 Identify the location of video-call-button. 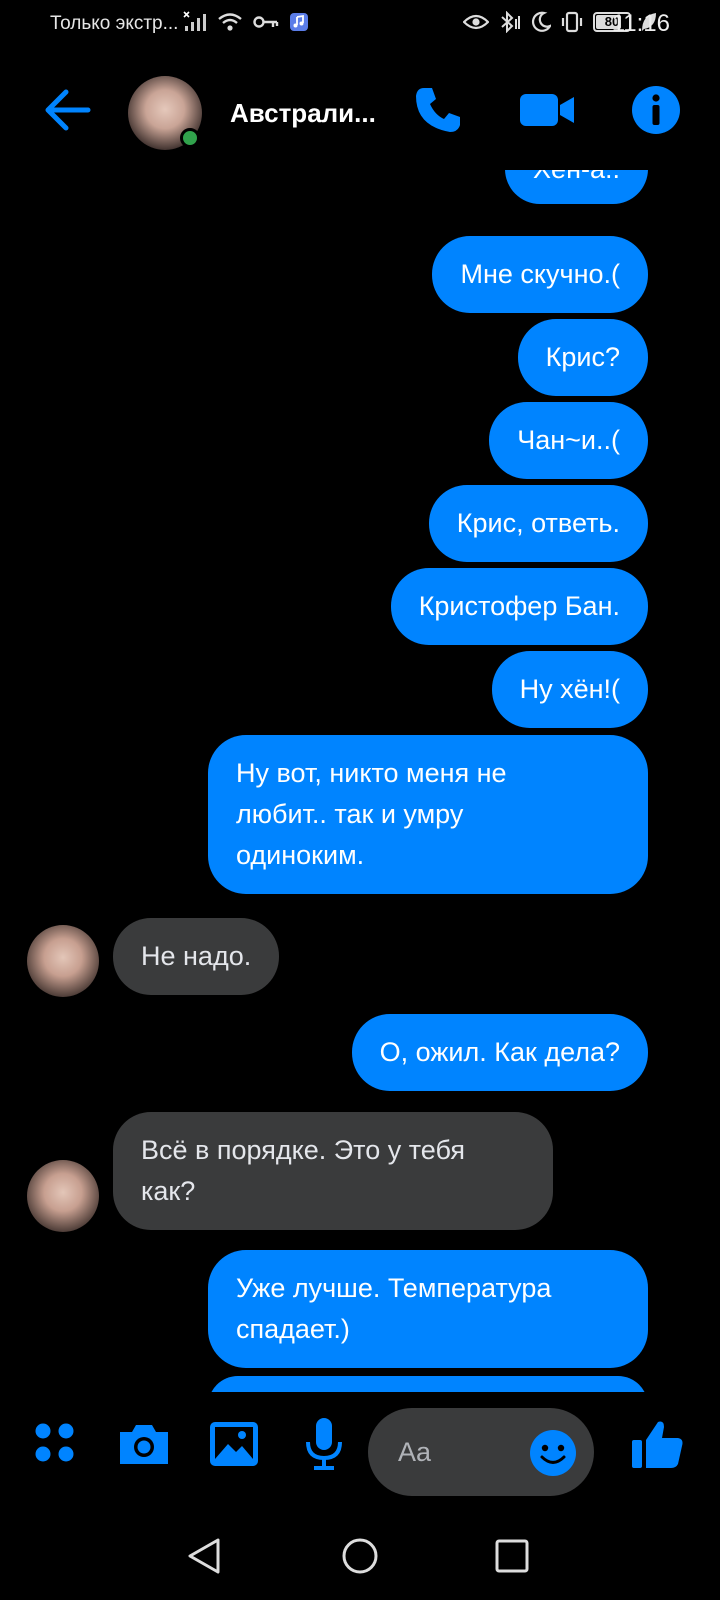
(548, 110).